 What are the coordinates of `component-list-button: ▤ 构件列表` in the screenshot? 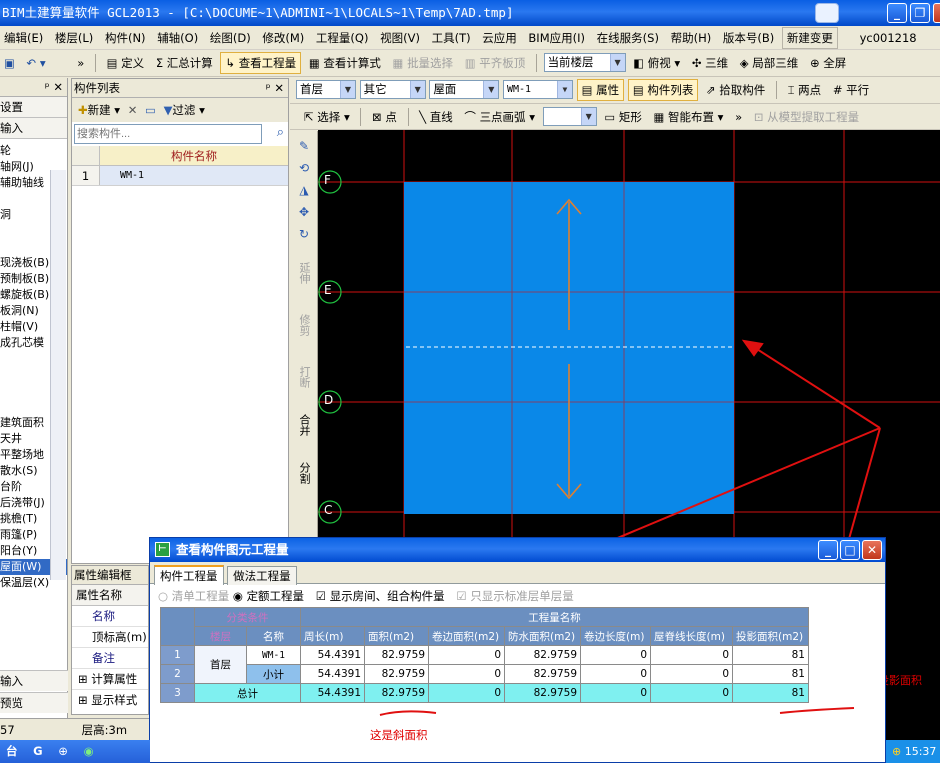 It's located at (663, 90).